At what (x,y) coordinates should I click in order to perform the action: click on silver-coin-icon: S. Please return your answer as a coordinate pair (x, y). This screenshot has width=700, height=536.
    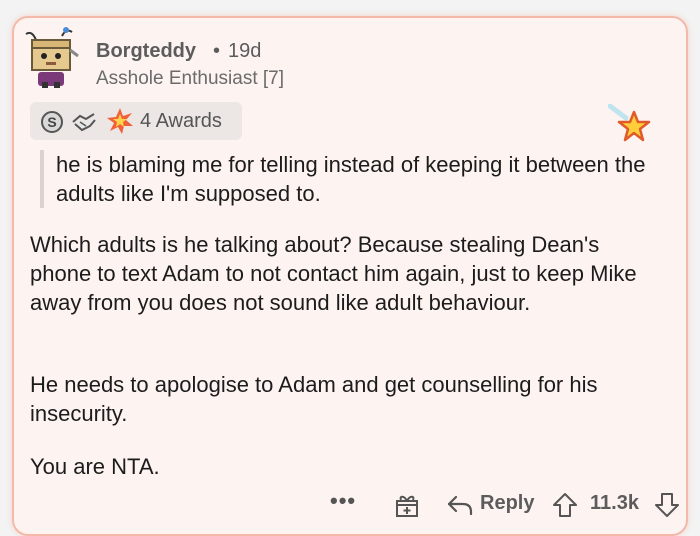
    Looking at the image, I should click on (52, 122).